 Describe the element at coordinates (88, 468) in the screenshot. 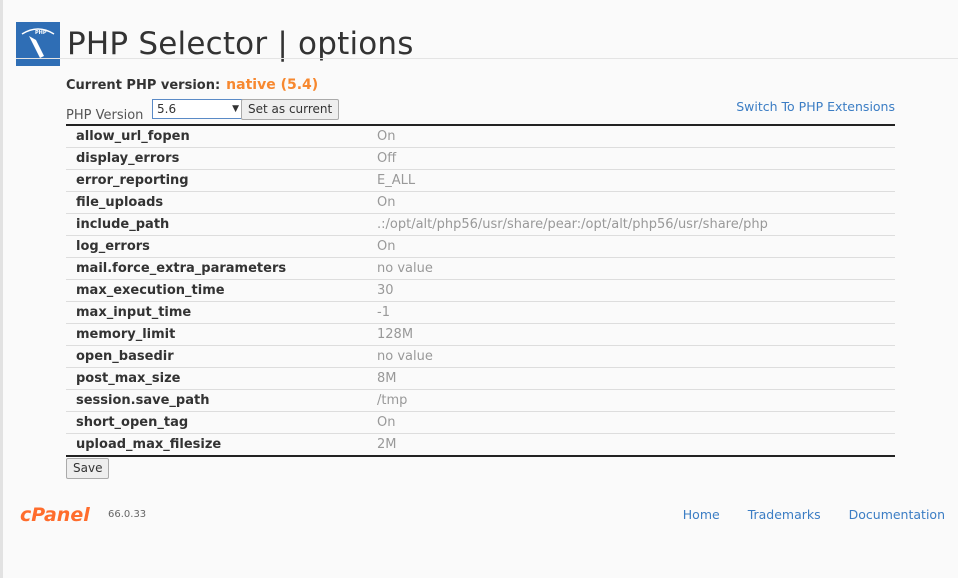

I see `save-button: Save` at that location.